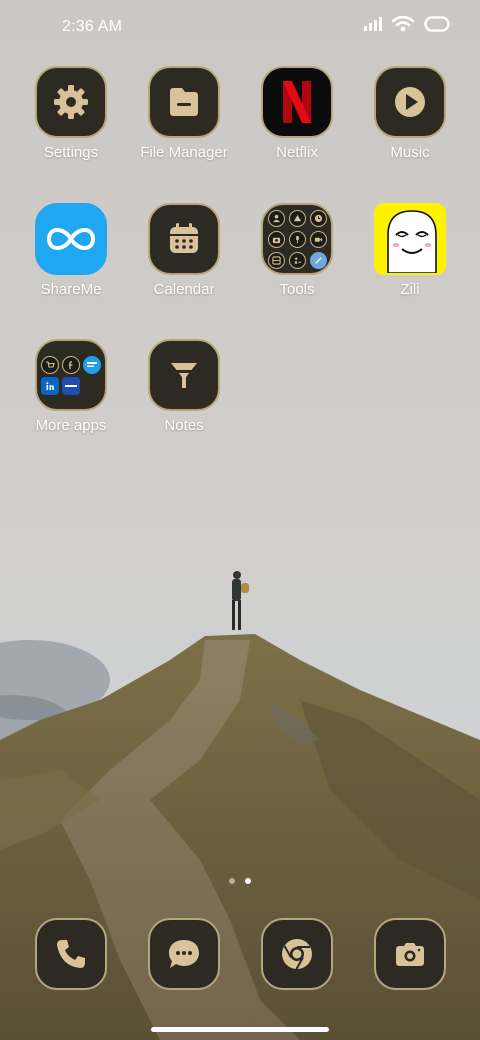  Describe the element at coordinates (297, 260) in the screenshot. I see `calculator-mini-icon` at that location.